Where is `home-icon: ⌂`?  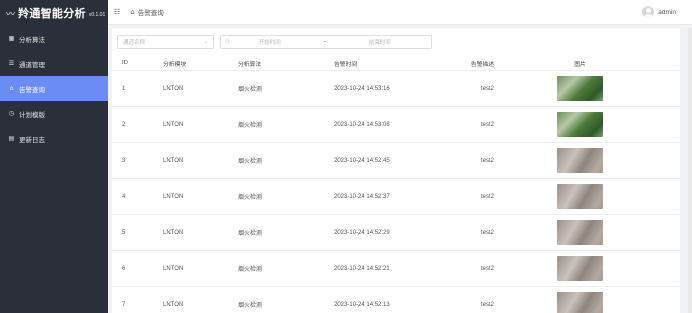 home-icon: ⌂ is located at coordinates (11, 88).